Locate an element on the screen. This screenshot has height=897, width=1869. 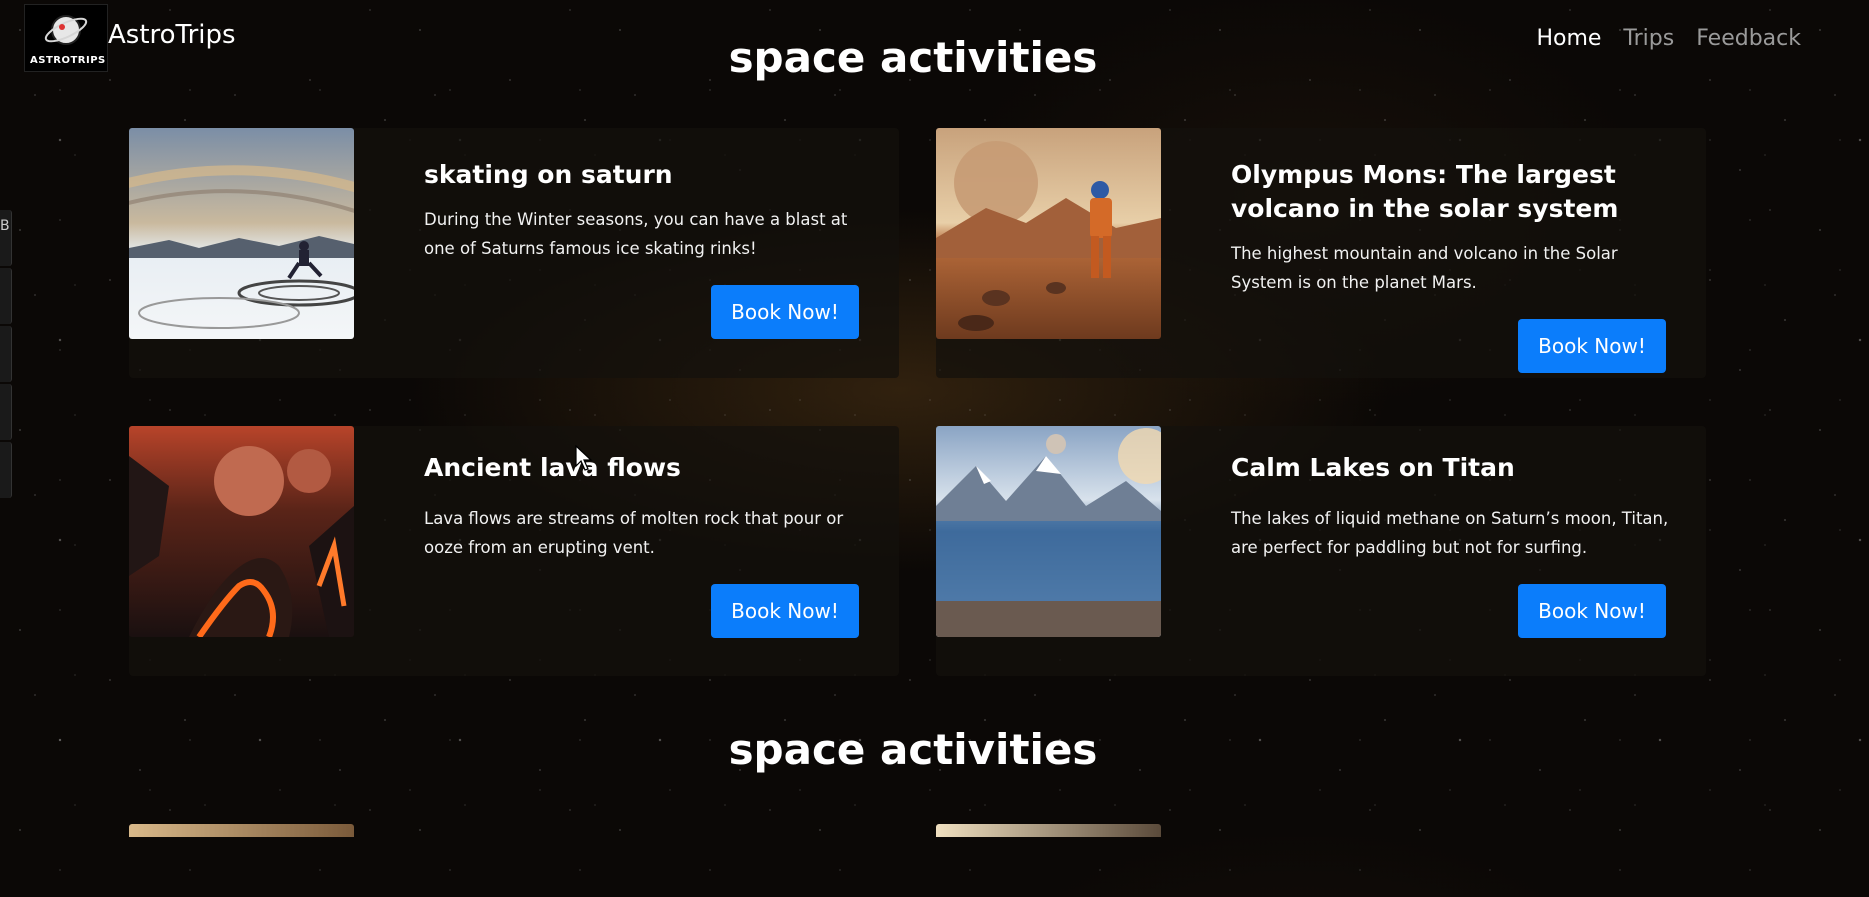
lava-flow-image is located at coordinates (241, 531).